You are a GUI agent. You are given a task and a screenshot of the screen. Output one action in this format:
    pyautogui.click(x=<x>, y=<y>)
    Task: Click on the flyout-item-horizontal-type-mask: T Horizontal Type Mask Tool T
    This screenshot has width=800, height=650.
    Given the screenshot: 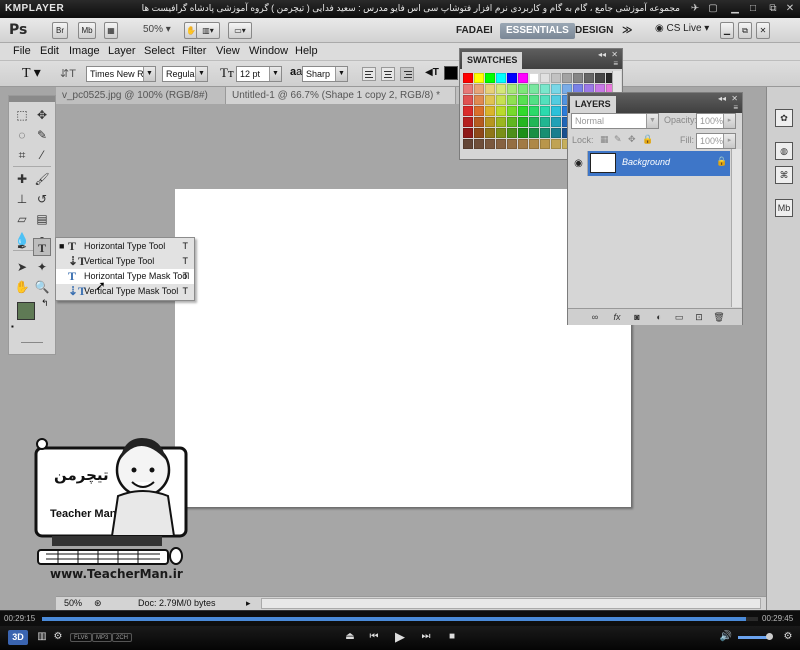 What is the action you would take?
    pyautogui.click(x=125, y=276)
    